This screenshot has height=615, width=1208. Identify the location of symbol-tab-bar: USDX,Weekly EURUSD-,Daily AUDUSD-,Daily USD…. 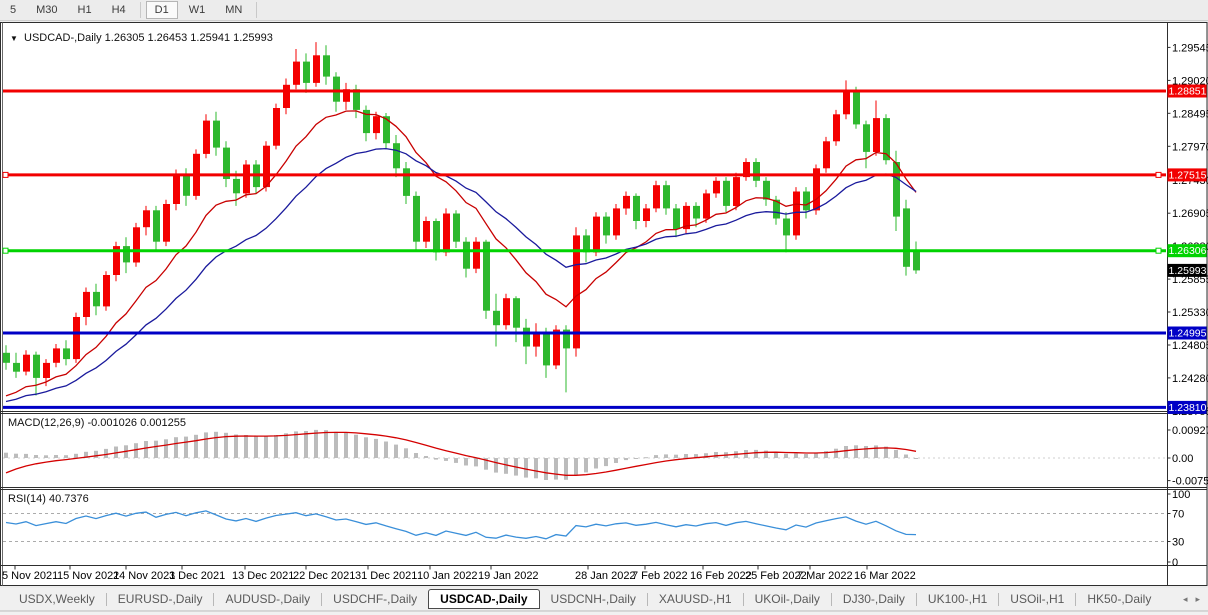
(604, 599).